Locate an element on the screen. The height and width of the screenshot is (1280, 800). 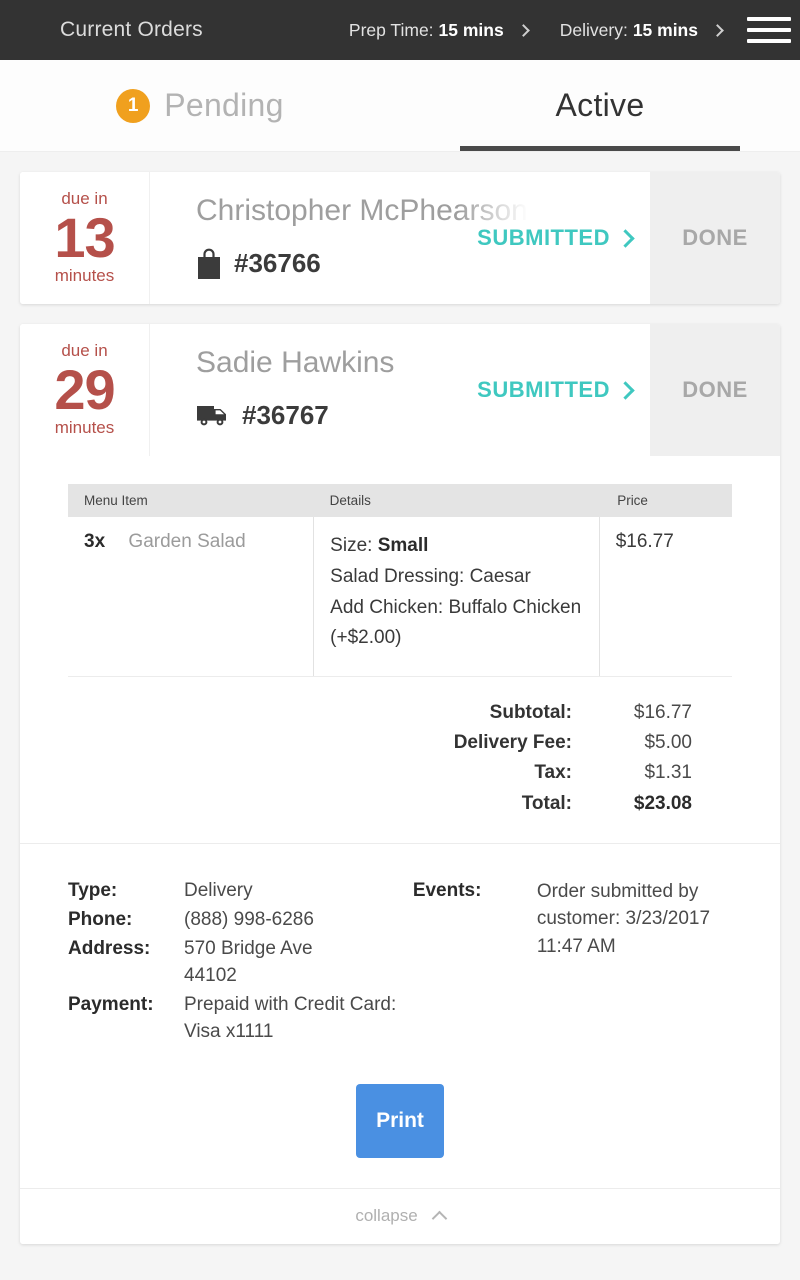
prep-time-setting: Prep Time: 15 mins is located at coordinates (438, 30).